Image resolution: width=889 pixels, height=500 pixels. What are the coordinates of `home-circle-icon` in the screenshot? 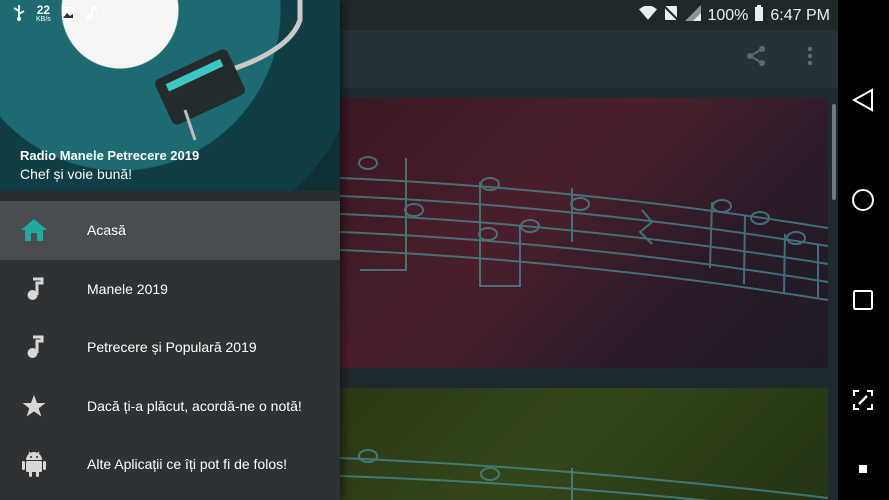 It's located at (863, 200).